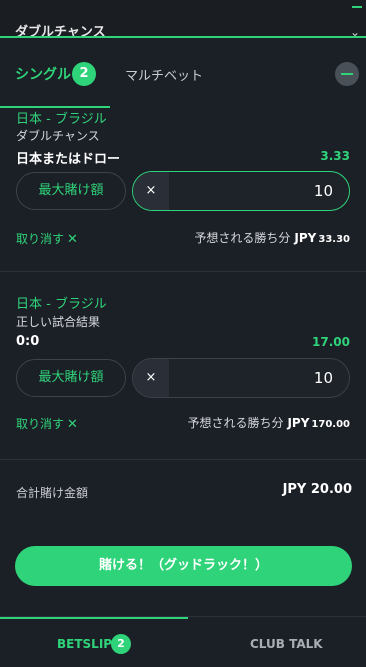 This screenshot has width=366, height=667. I want to click on minus-circle-icon, so click(347, 74).